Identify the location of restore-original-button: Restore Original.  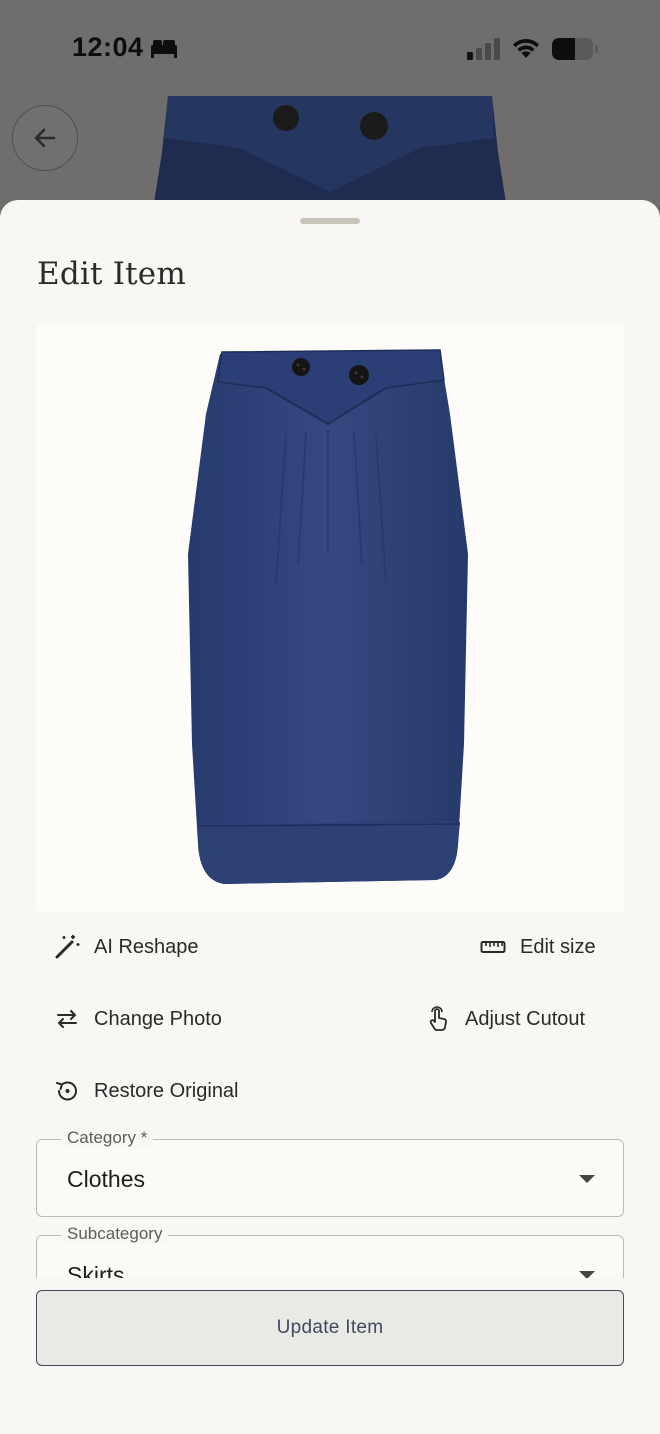
(146, 1091).